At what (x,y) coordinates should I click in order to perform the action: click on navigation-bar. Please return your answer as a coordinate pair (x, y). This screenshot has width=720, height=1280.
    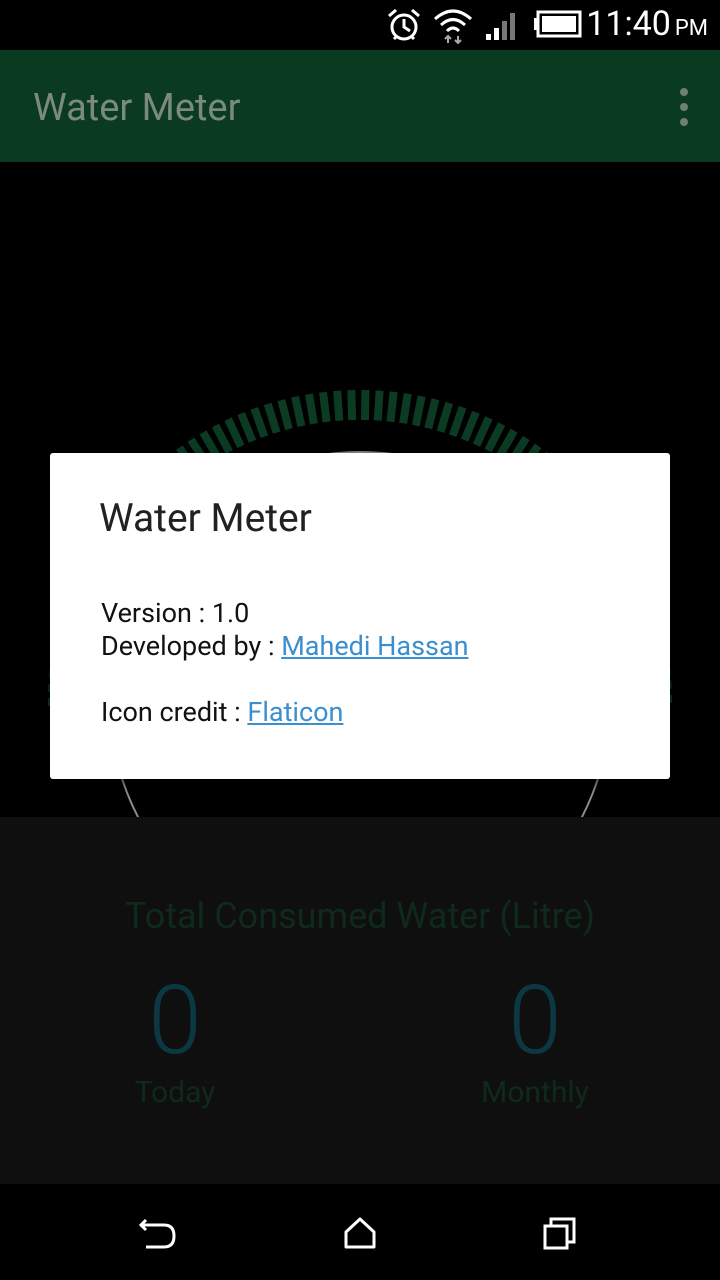
    Looking at the image, I should click on (360, 1232).